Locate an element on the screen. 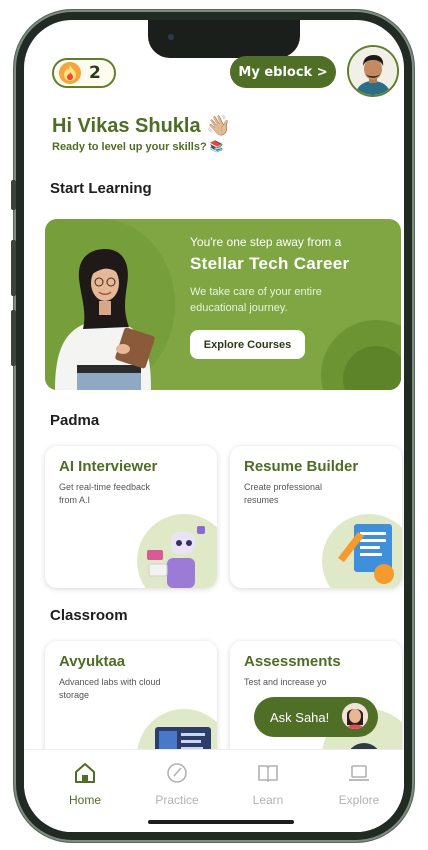 Image resolution: width=428 pixels, height=850 pixels. practice-icon is located at coordinates (177, 773).